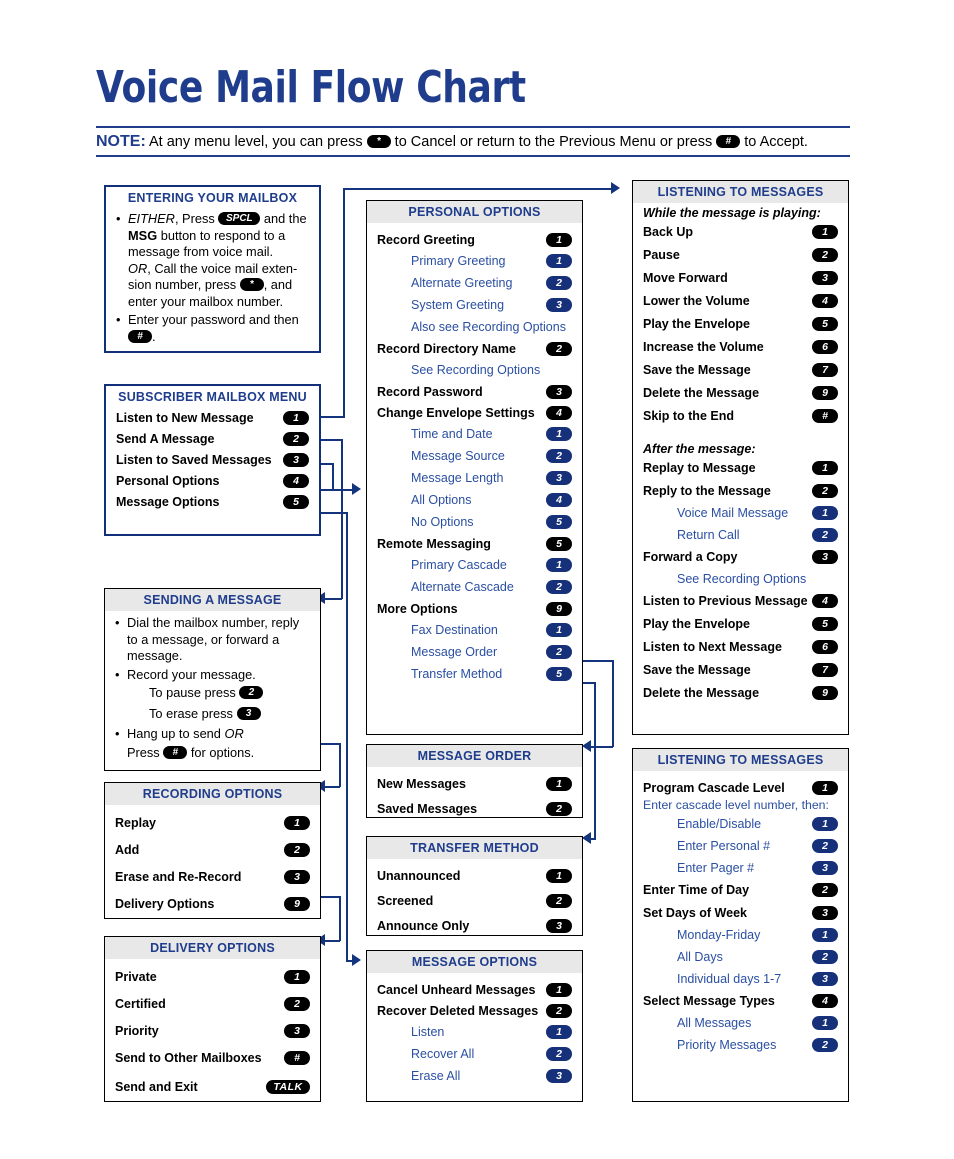  What do you see at coordinates (740, 913) in the screenshot?
I see `menu-item-set-days-of-week: Set Days of Week 3` at bounding box center [740, 913].